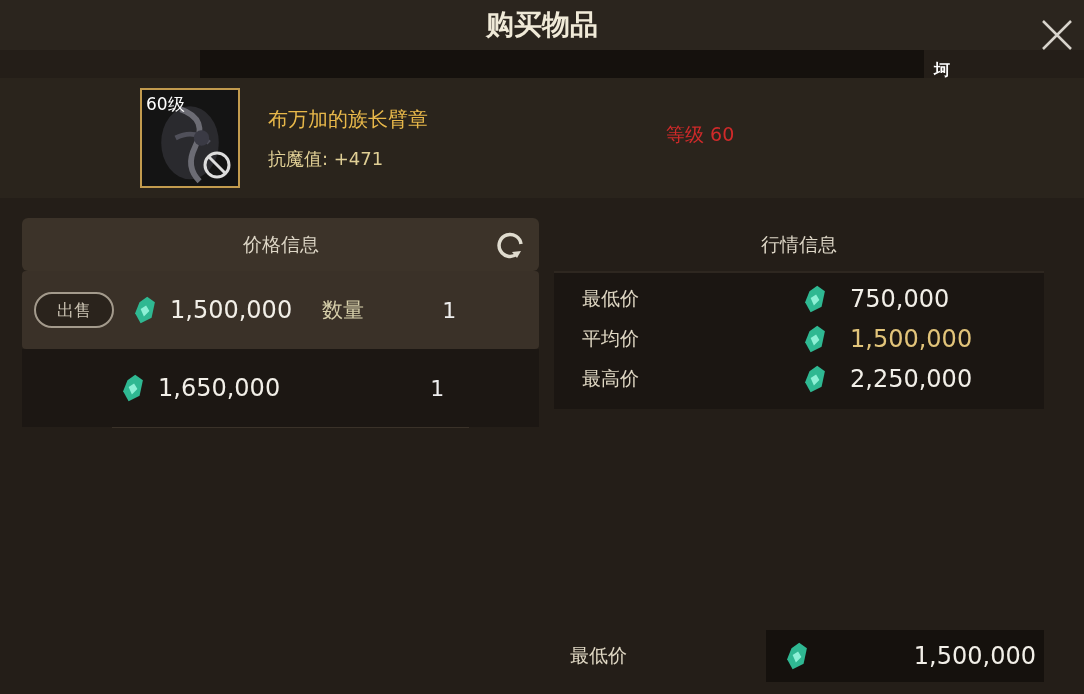 Image resolution: width=1084 pixels, height=694 pixels. What do you see at coordinates (911, 339) in the screenshot?
I see `stat-value: 1,500,000` at bounding box center [911, 339].